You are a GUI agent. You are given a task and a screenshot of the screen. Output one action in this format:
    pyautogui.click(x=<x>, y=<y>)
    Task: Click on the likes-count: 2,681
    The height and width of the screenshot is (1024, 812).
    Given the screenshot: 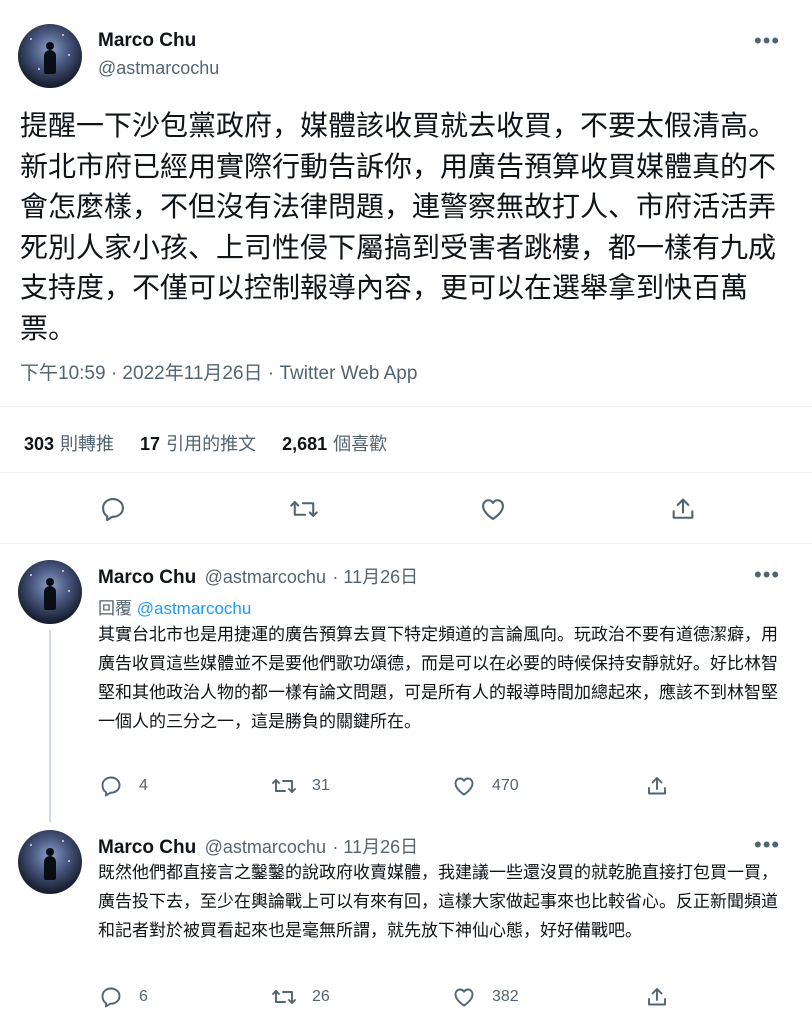 What is the action you would take?
    pyautogui.click(x=305, y=444)
    